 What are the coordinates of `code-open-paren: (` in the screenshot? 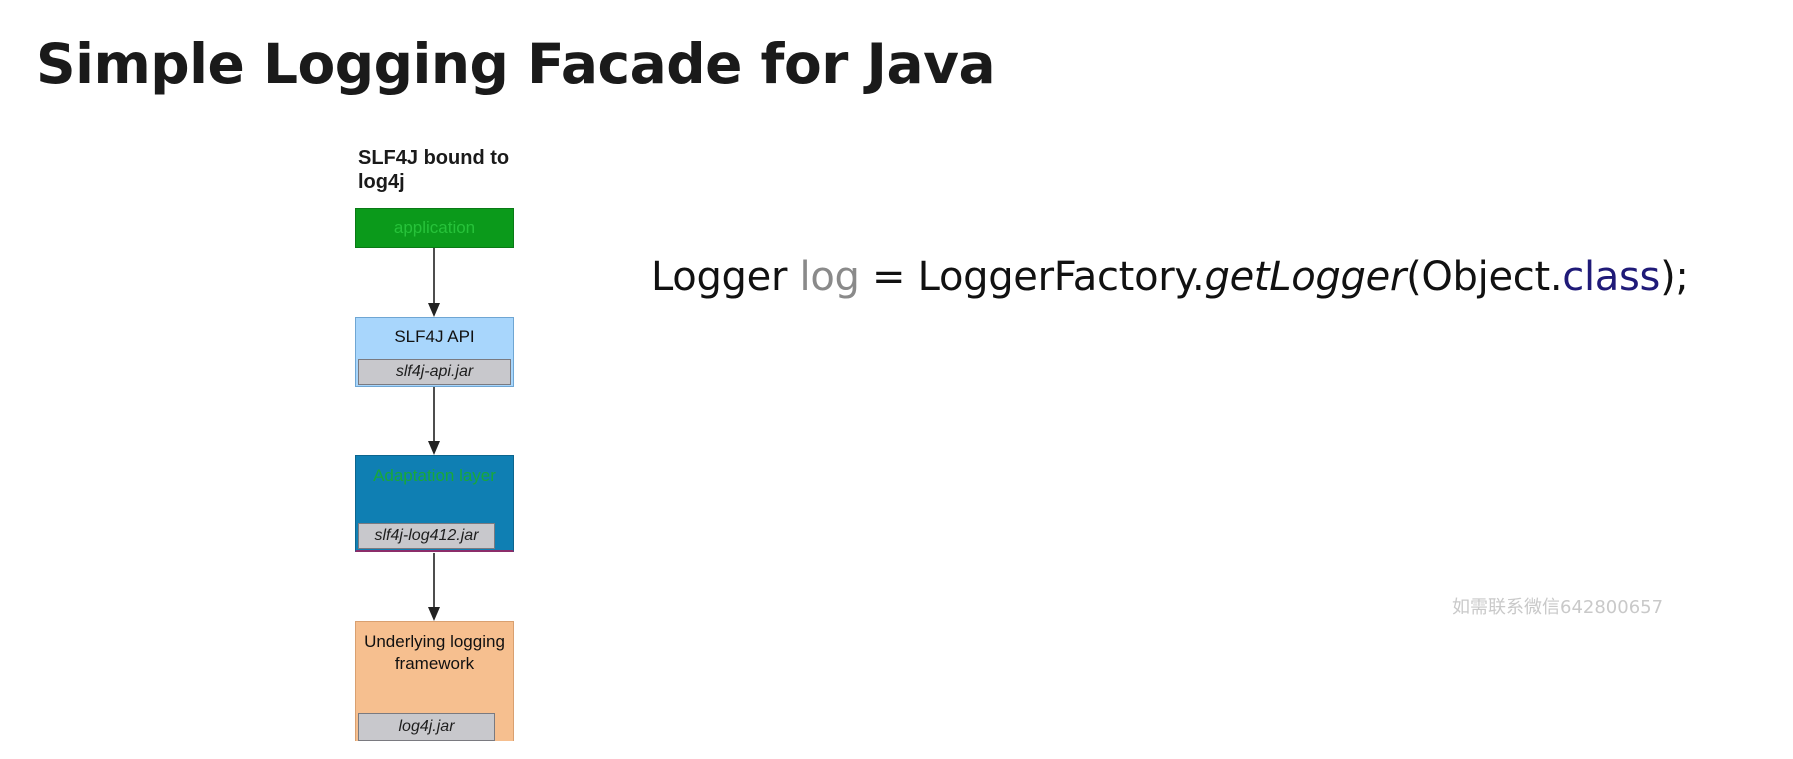 It's located at (1414, 277).